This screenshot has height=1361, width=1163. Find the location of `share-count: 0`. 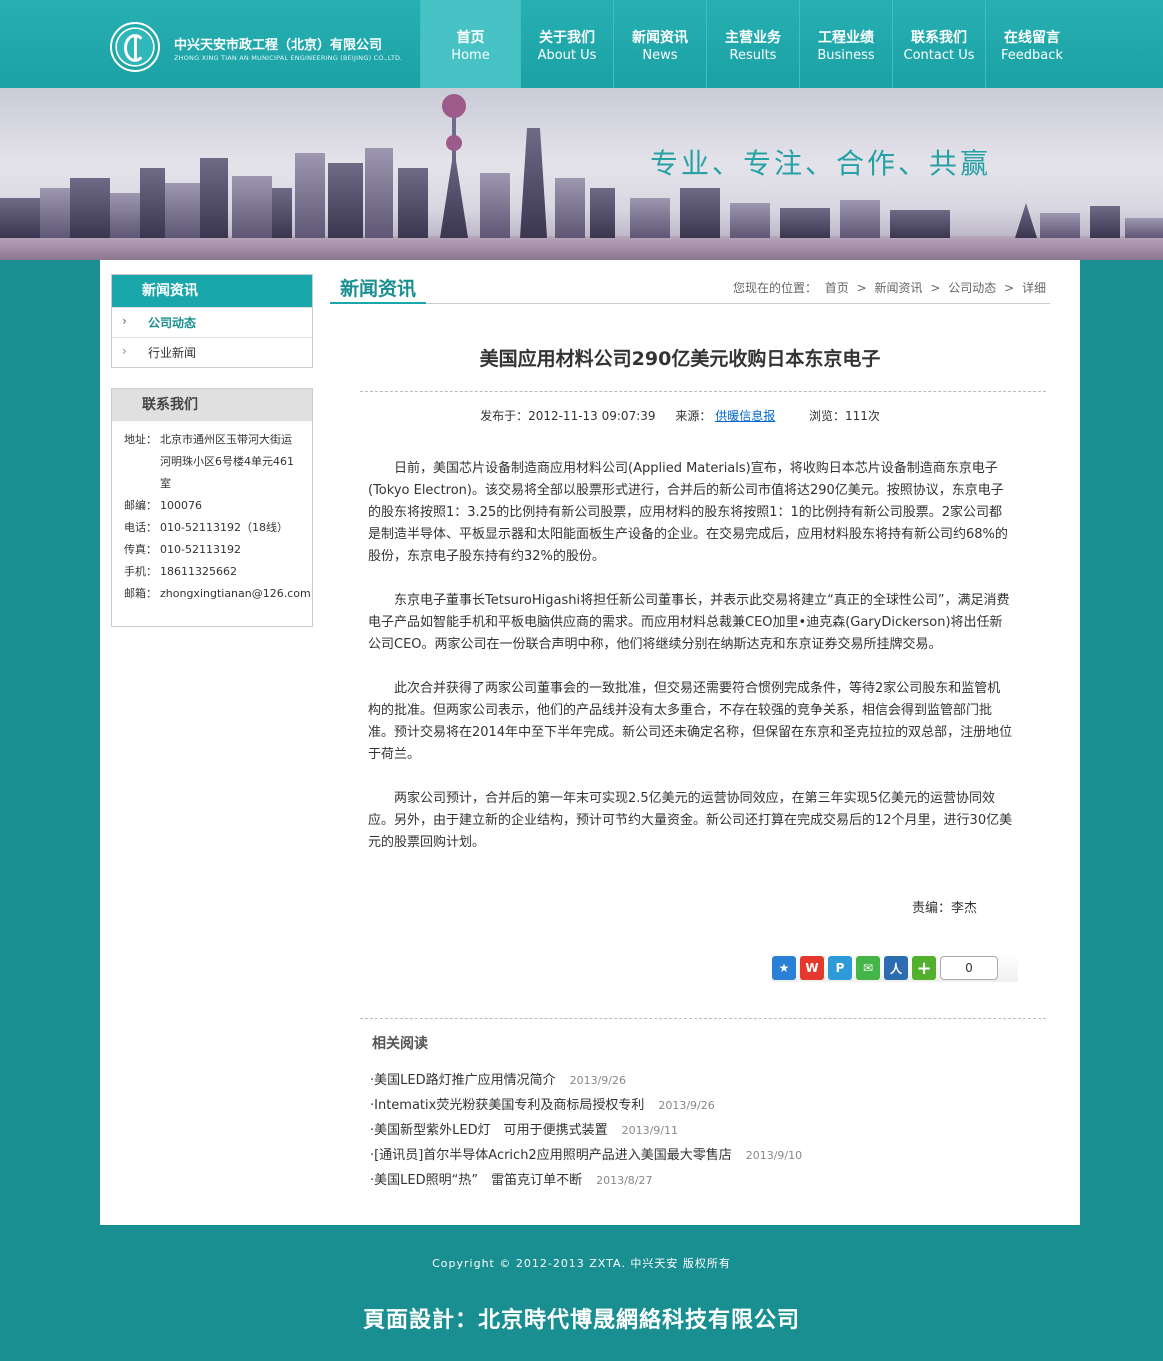

share-count: 0 is located at coordinates (969, 968).